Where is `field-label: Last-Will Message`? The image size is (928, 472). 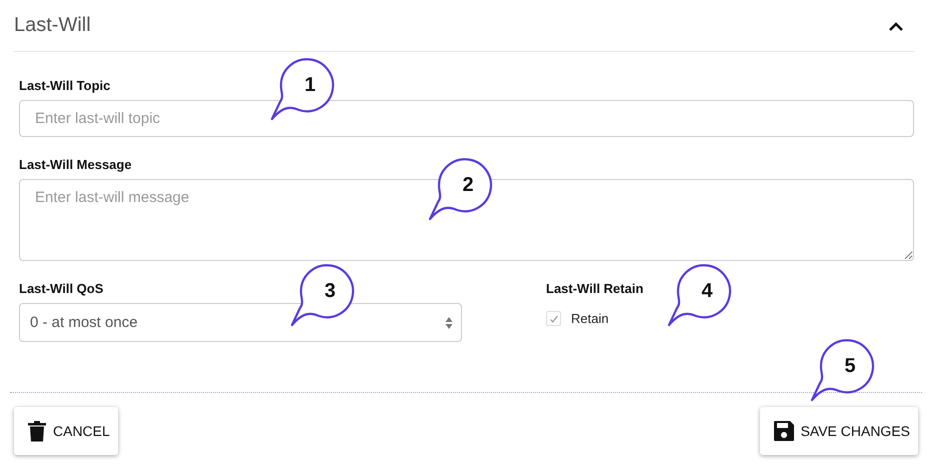
field-label: Last-Will Message is located at coordinates (75, 165).